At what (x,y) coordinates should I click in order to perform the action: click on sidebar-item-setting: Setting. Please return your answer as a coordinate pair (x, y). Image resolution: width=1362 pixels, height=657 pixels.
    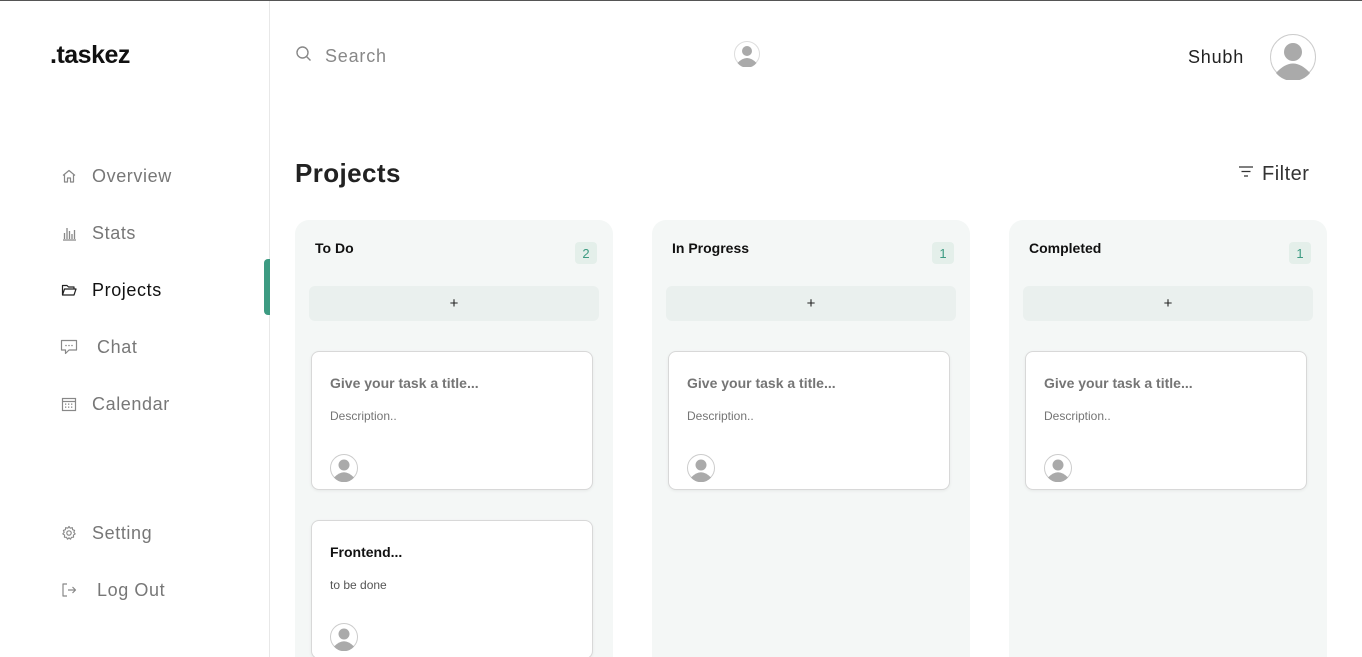
    Looking at the image, I should click on (106, 533).